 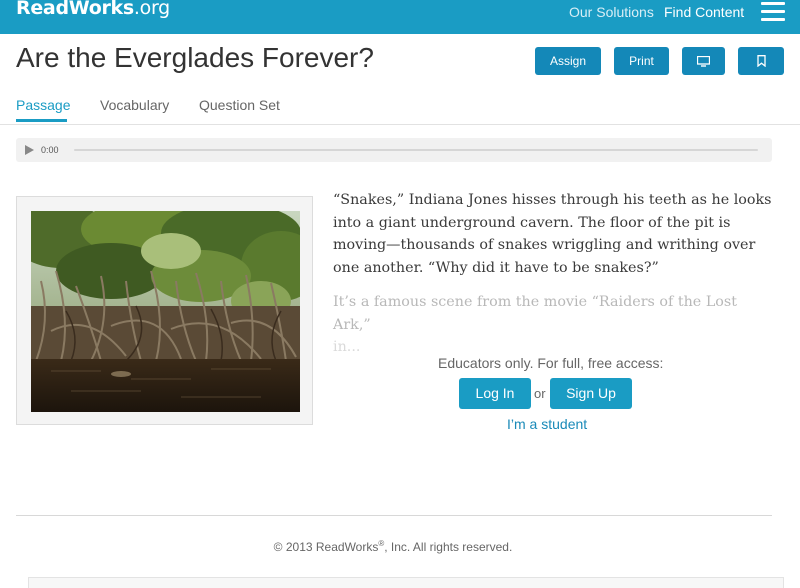 I want to click on play-icon, so click(x=29, y=150).